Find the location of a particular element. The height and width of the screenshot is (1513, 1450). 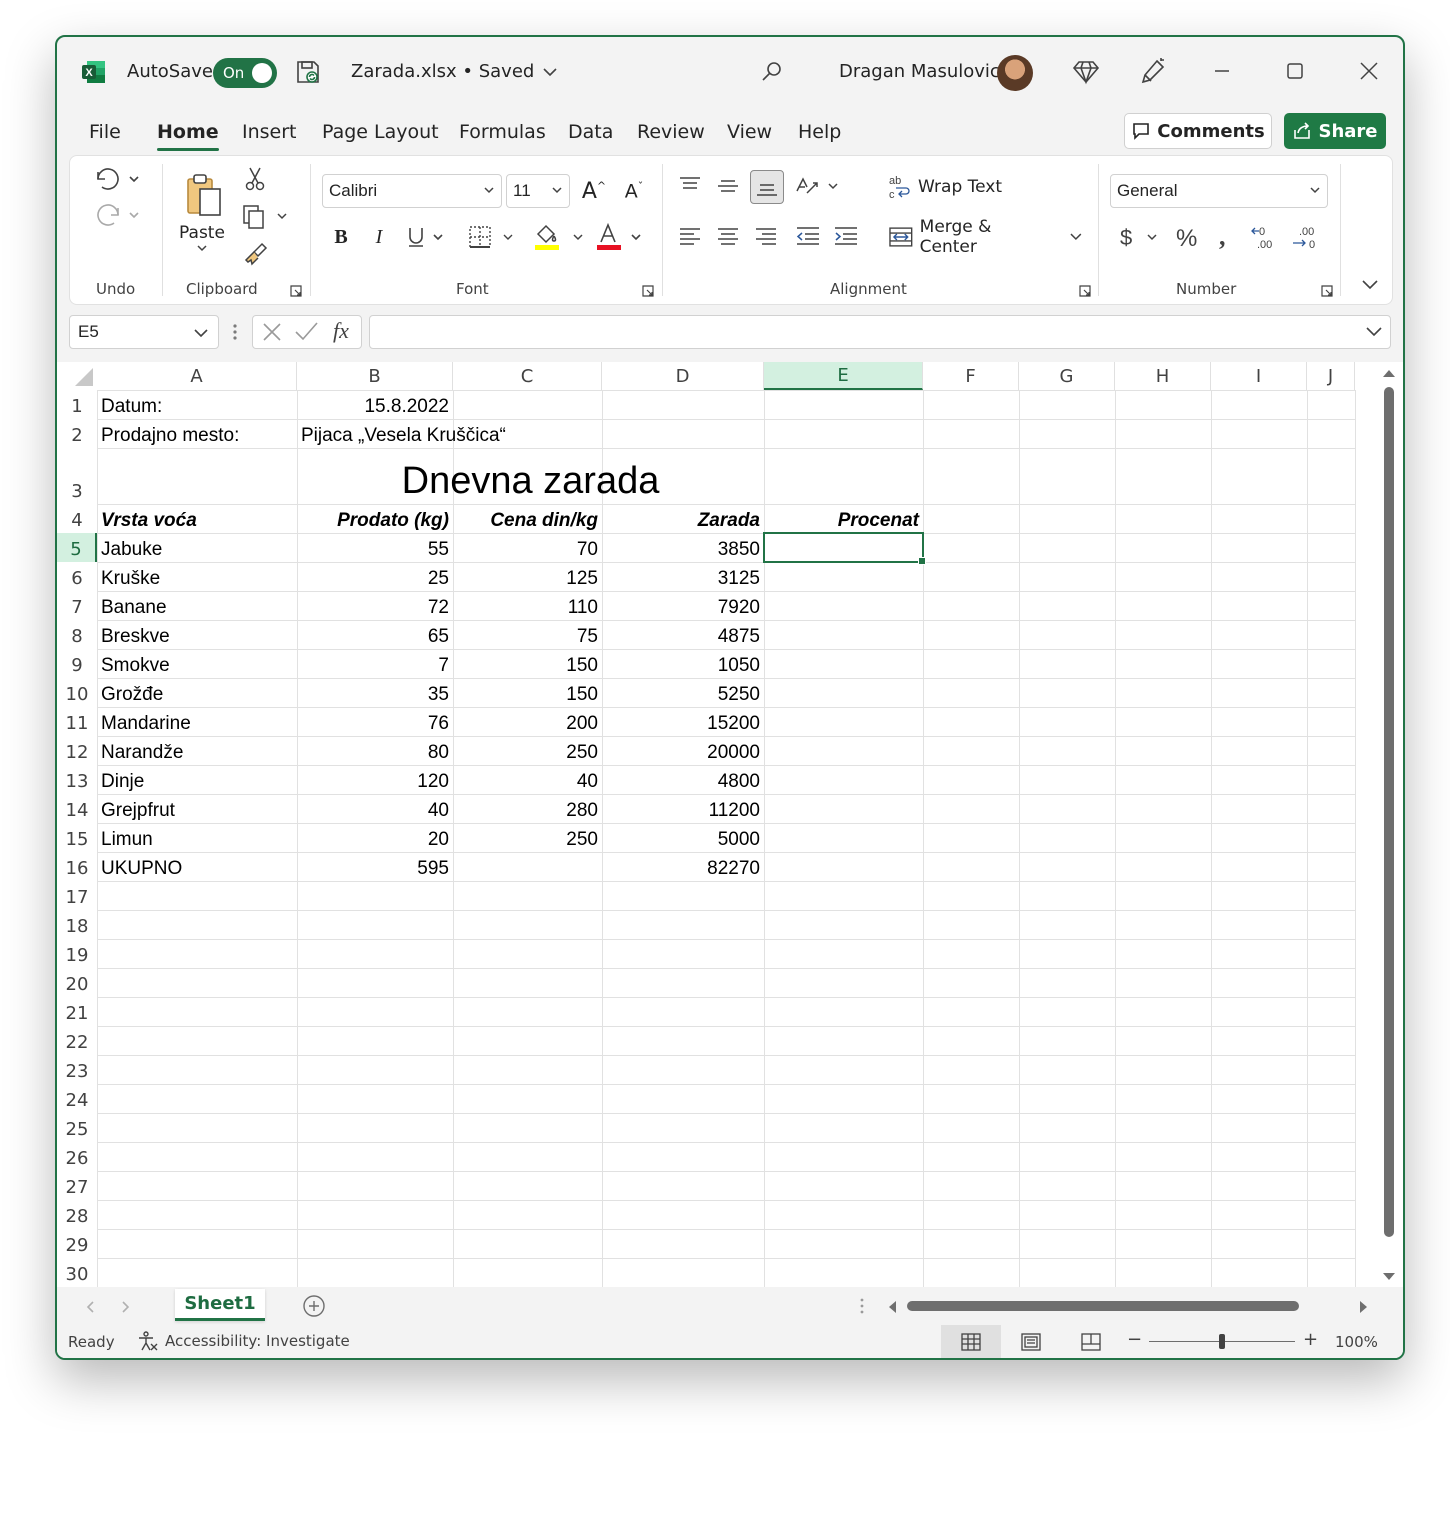

cell-fruit-name: Grožđe is located at coordinates (197, 692).